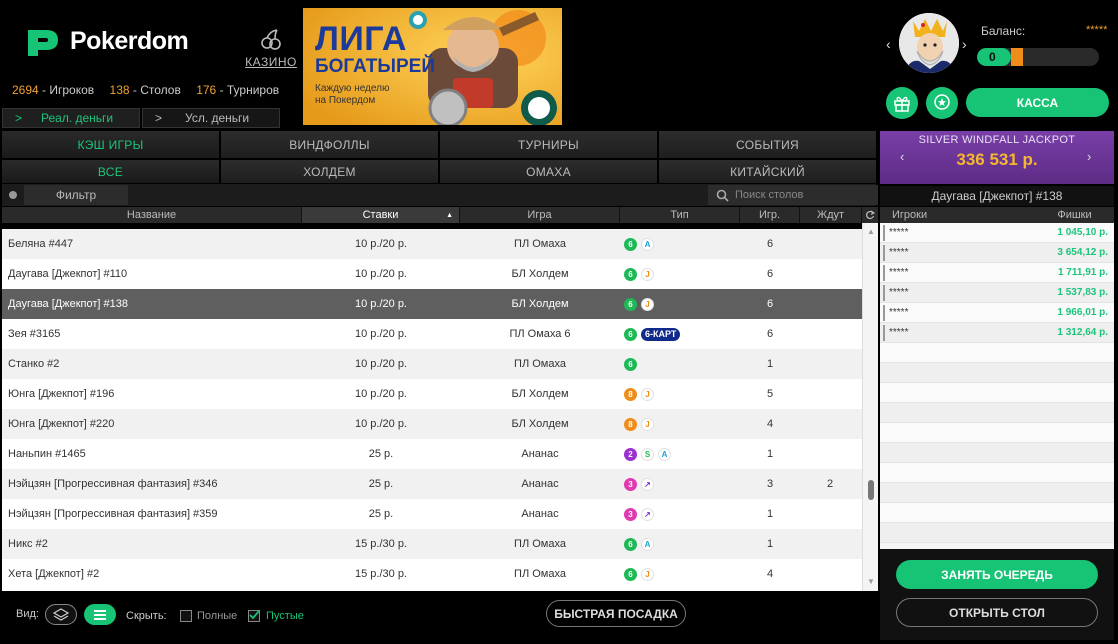 This screenshot has width=1118, height=644. Describe the element at coordinates (884, 333) in the screenshot. I see `player-marker` at that location.